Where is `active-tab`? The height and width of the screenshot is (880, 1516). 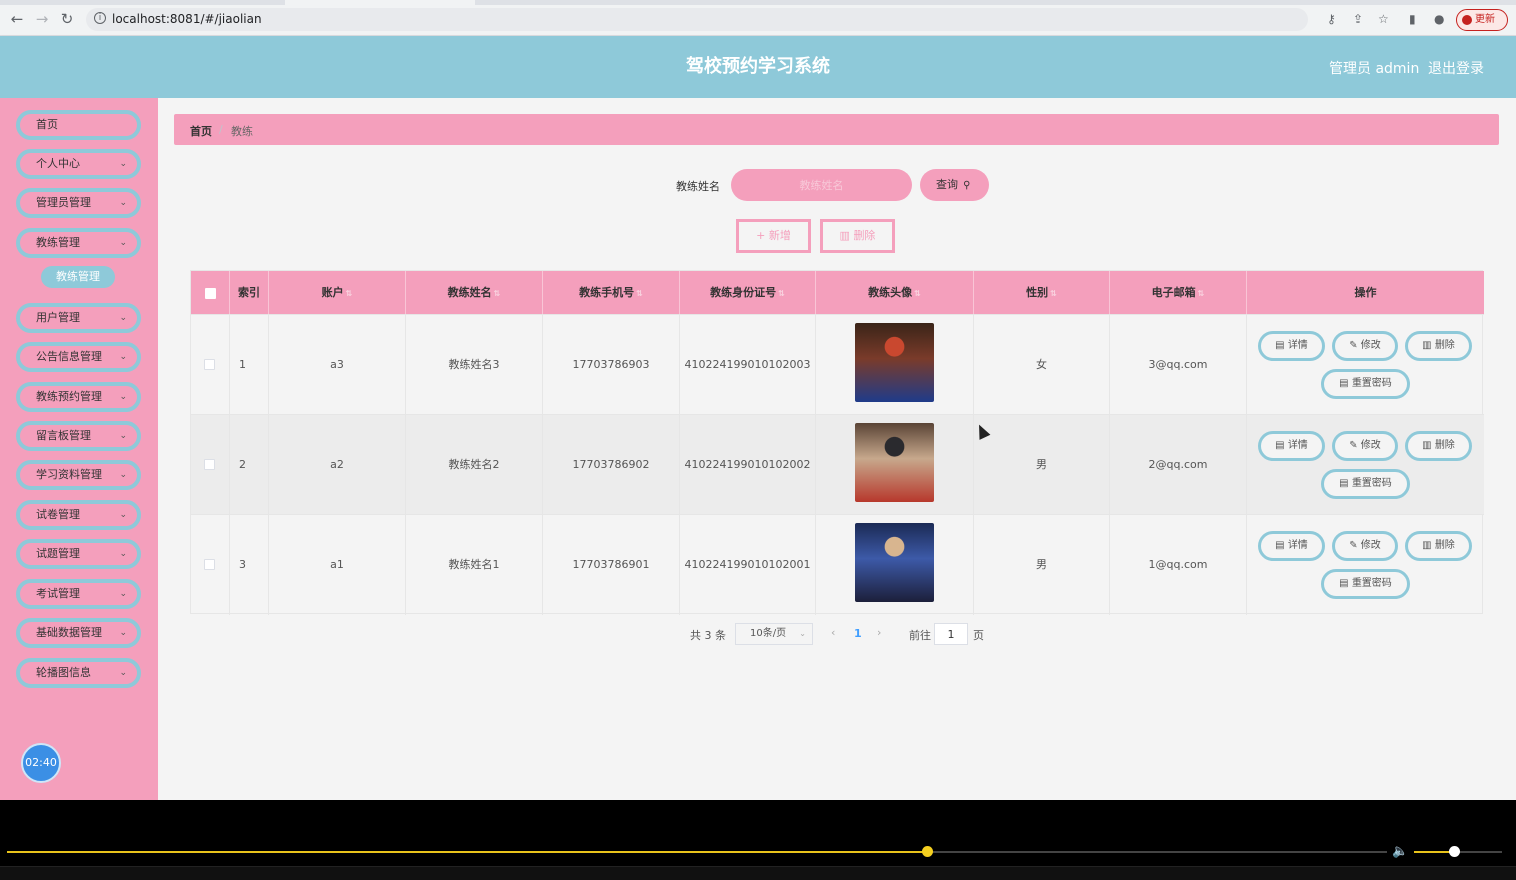
active-tab is located at coordinates (380, 2).